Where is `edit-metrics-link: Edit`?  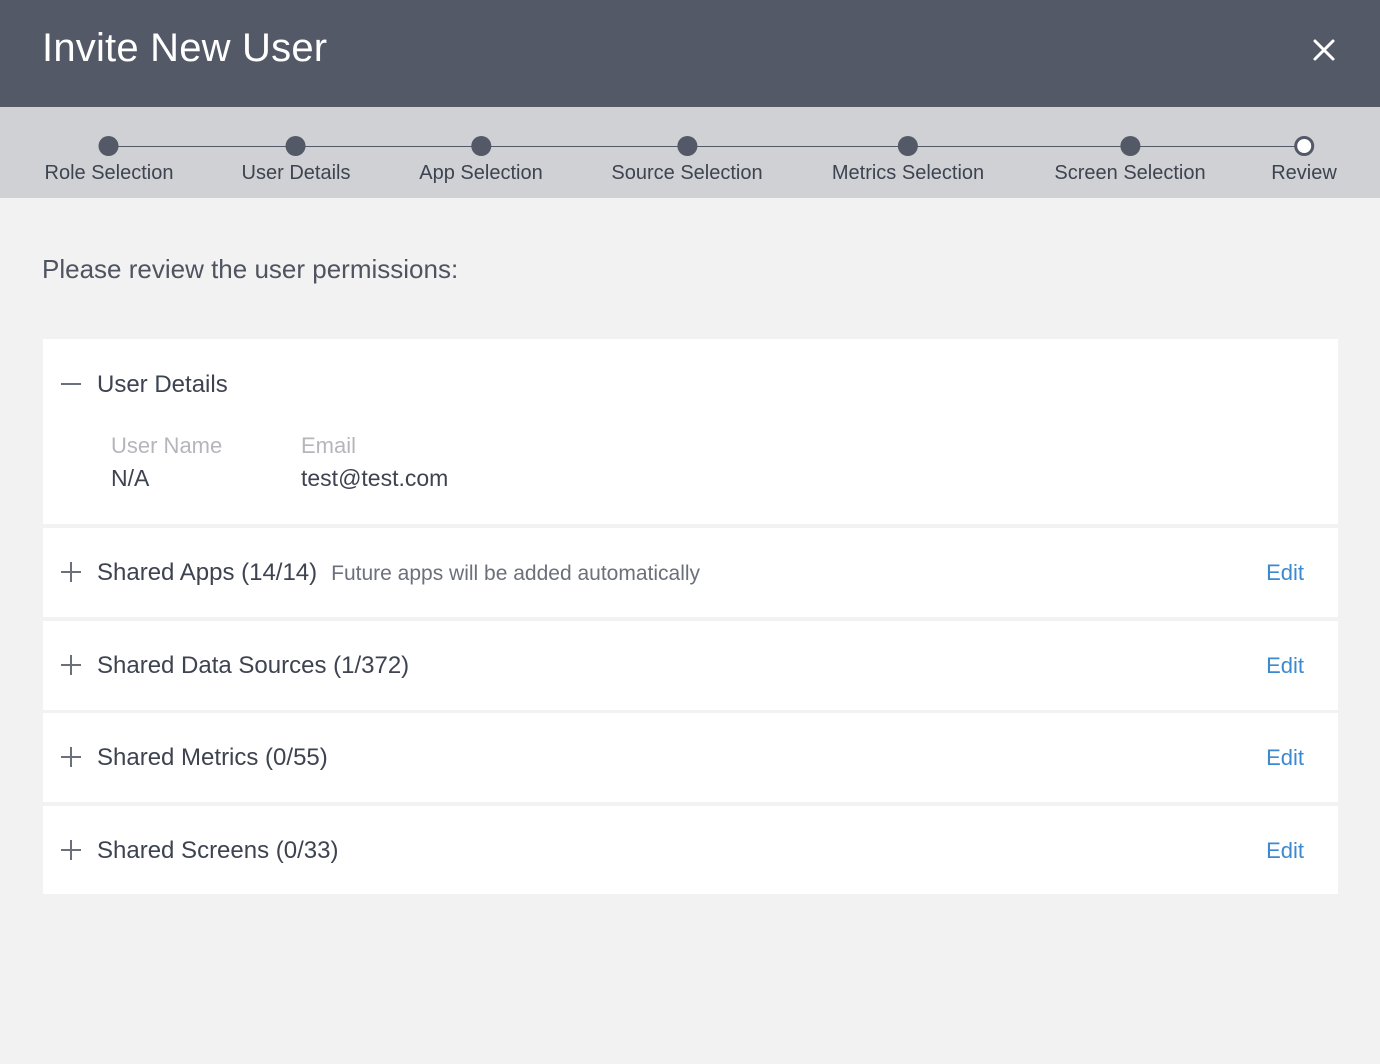
edit-metrics-link: Edit is located at coordinates (1285, 758).